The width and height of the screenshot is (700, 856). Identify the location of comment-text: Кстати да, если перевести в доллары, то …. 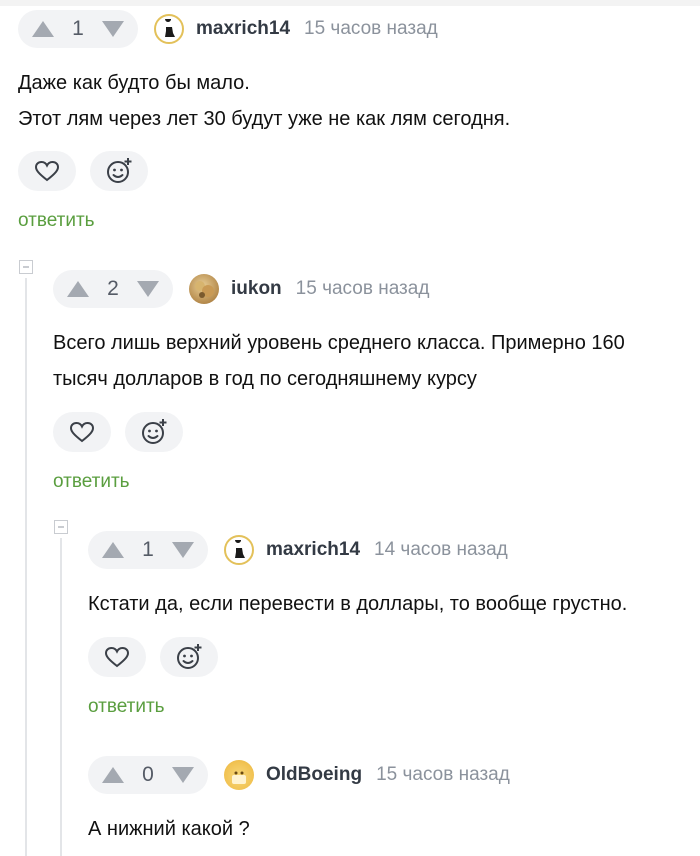
(357, 604).